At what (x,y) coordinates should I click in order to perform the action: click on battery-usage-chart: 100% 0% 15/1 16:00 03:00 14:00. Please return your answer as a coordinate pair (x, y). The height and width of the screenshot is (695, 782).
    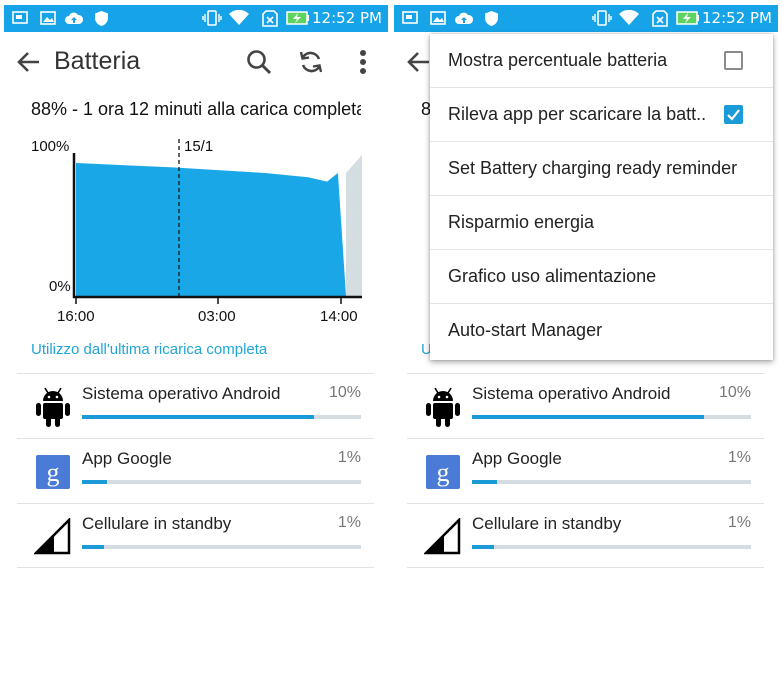
    Looking at the image, I should click on (196, 231).